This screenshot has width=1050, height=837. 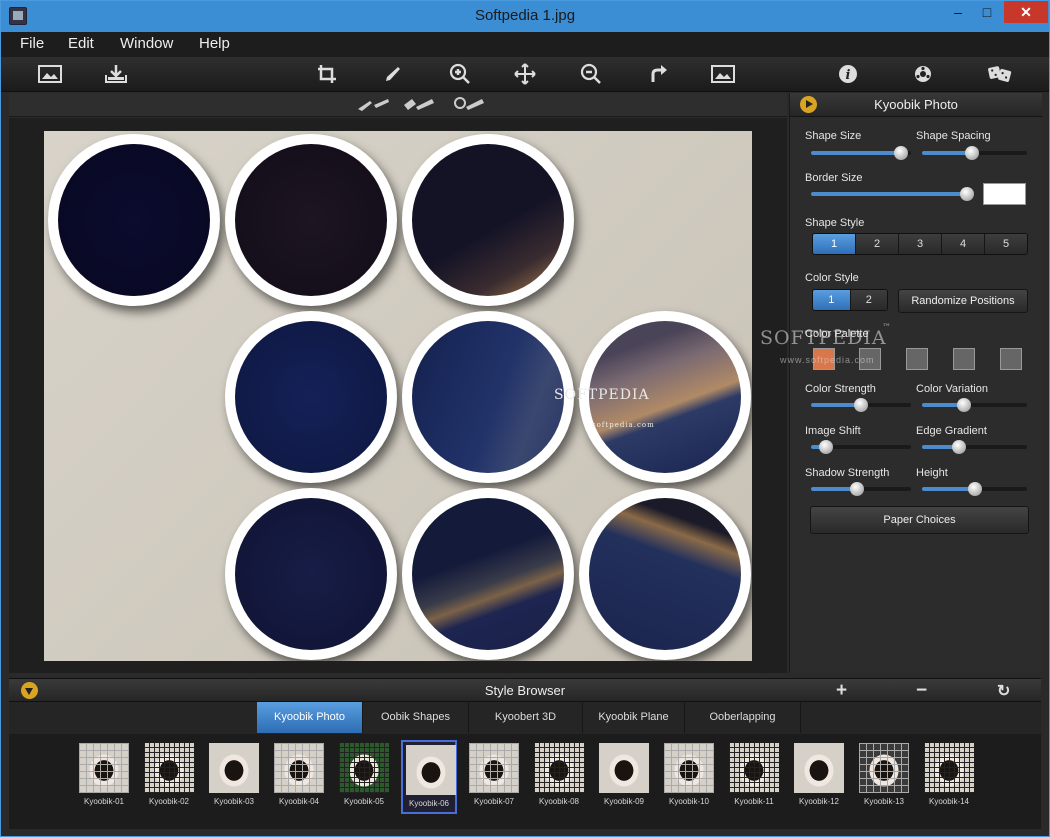 I want to click on paper-choices-button: Paper Choices, so click(x=919, y=520).